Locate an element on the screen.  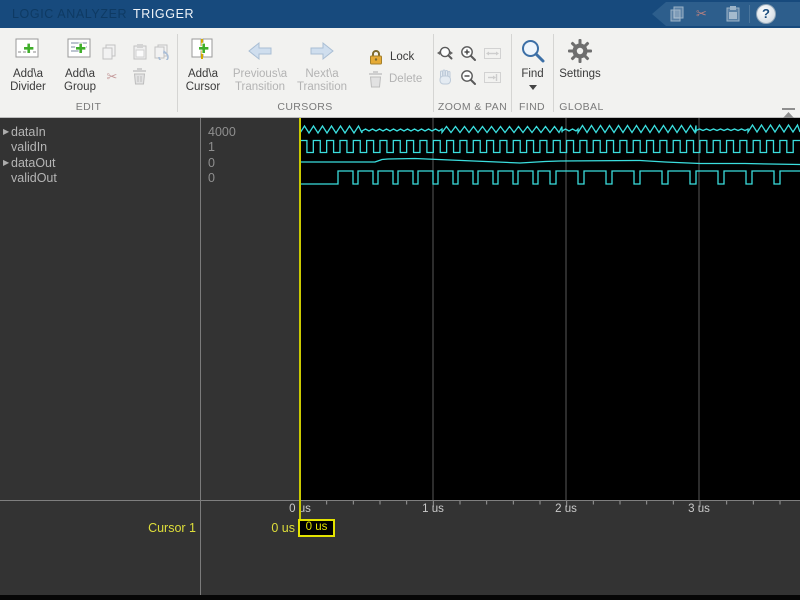
previous-transition-button: Previous\a Transition is located at coordinates (260, 64).